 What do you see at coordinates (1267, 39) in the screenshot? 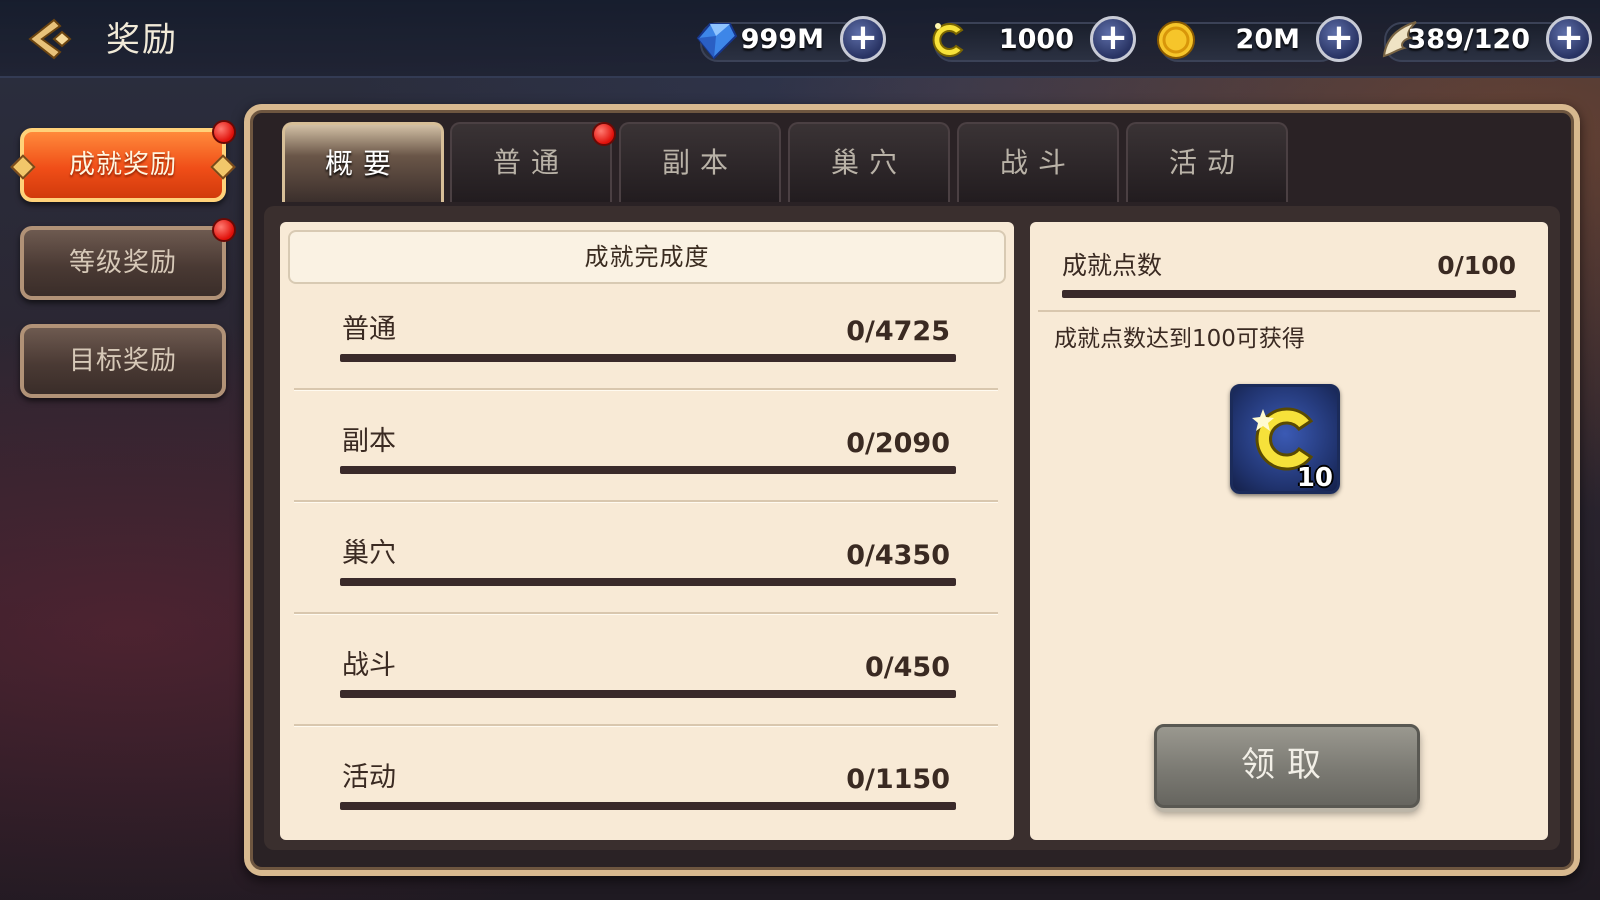
I see `gold-value: 20M` at bounding box center [1267, 39].